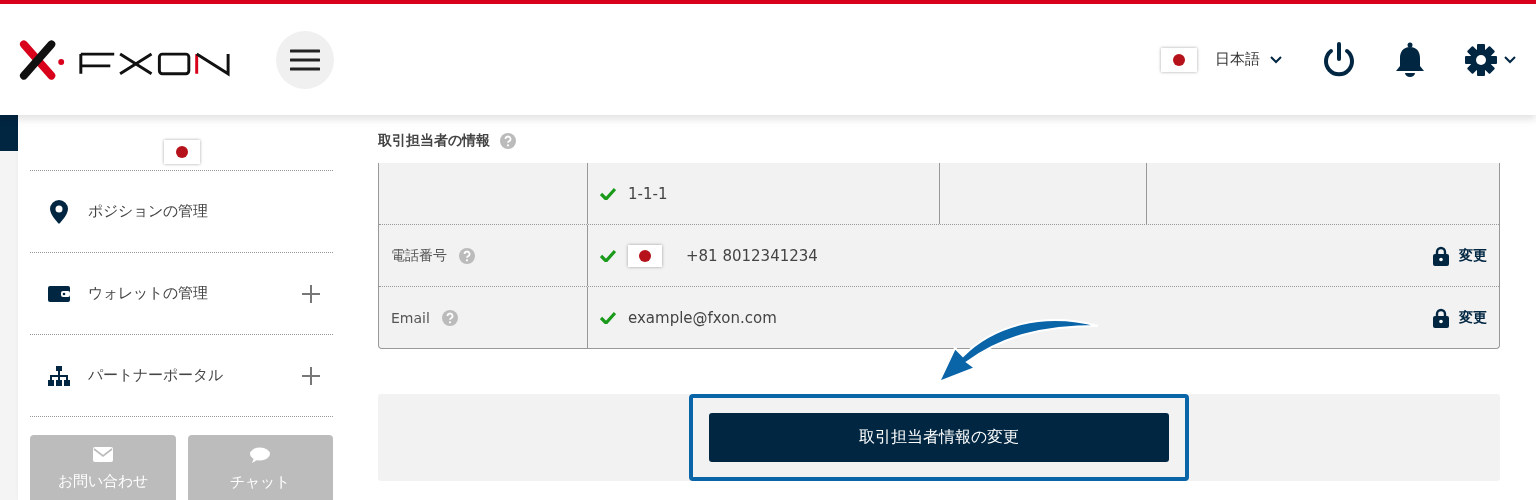 This screenshot has width=1536, height=500. I want to click on sidebar-item: ポジションの管理, so click(181, 212).